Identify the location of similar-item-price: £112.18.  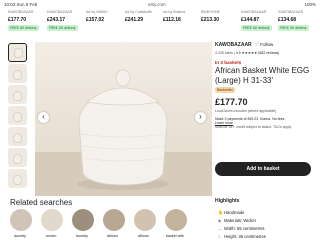
(172, 20).